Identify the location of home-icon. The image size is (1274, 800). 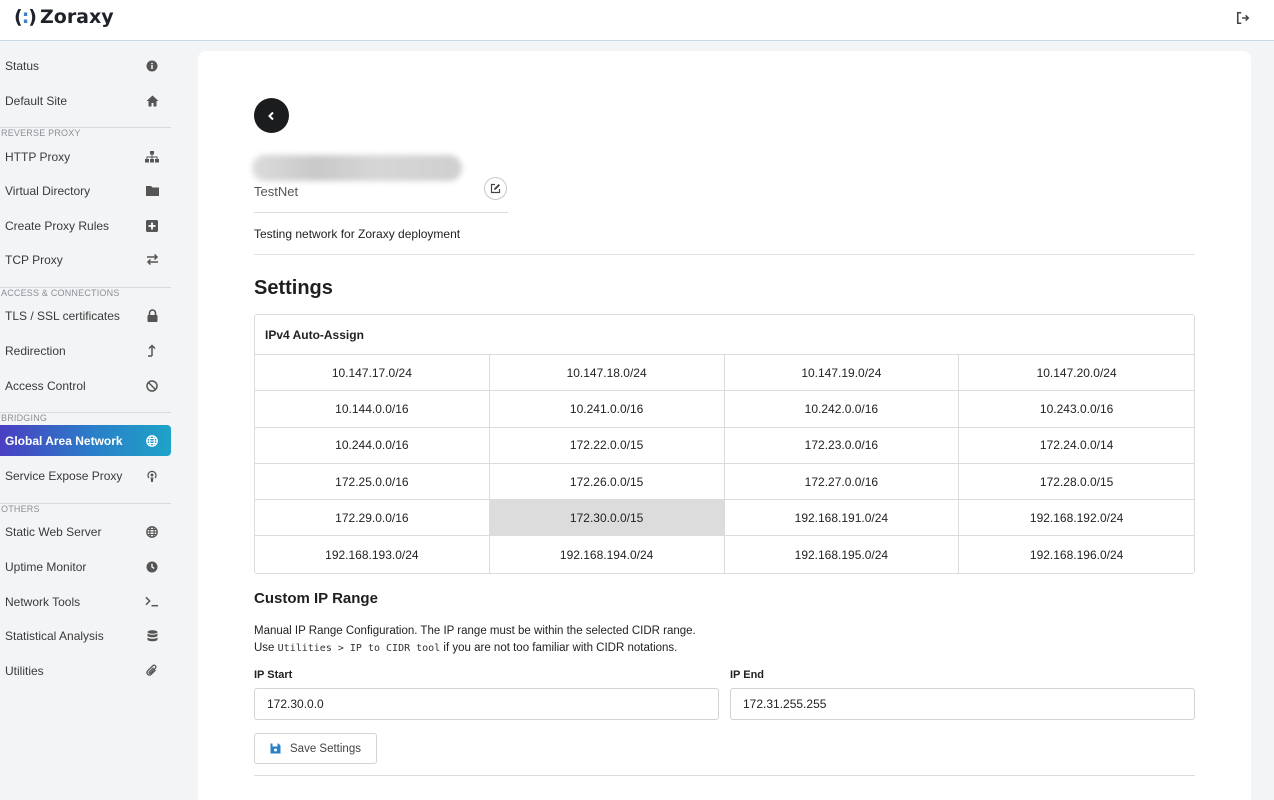
(152, 101).